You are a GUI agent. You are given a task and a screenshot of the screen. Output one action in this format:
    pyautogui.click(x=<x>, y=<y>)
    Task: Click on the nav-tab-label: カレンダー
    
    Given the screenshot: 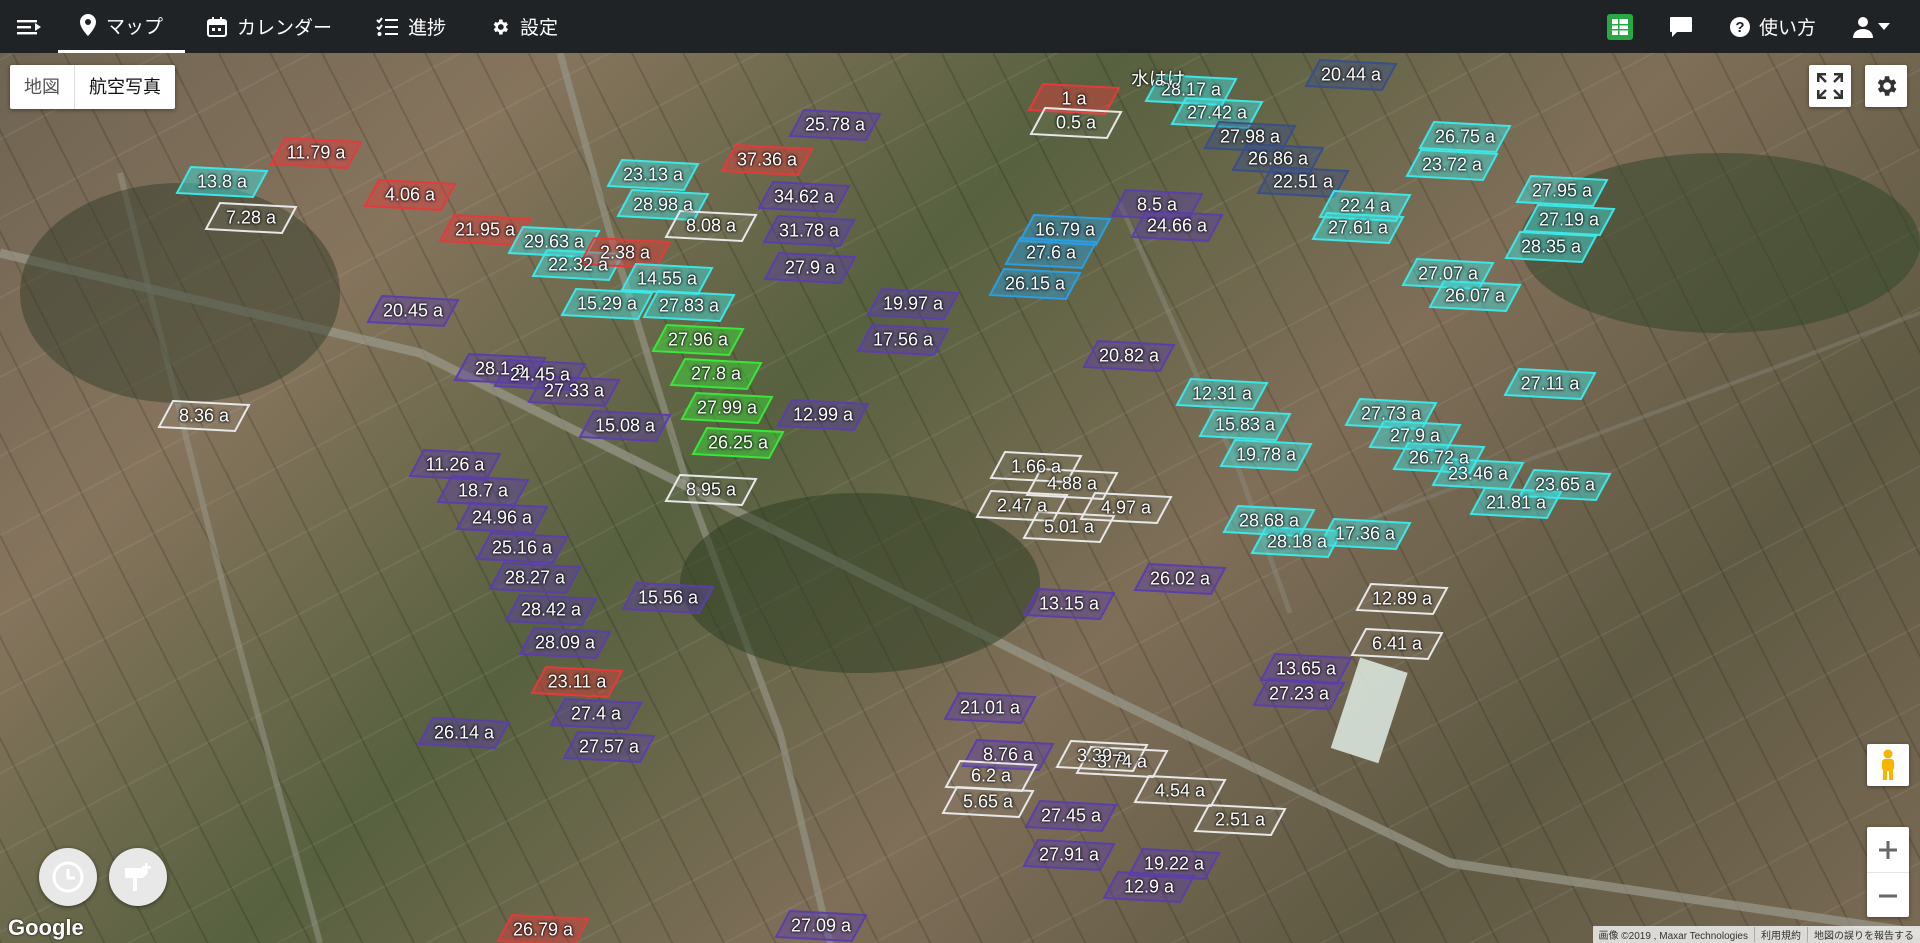 What is the action you would take?
    pyautogui.click(x=285, y=28)
    